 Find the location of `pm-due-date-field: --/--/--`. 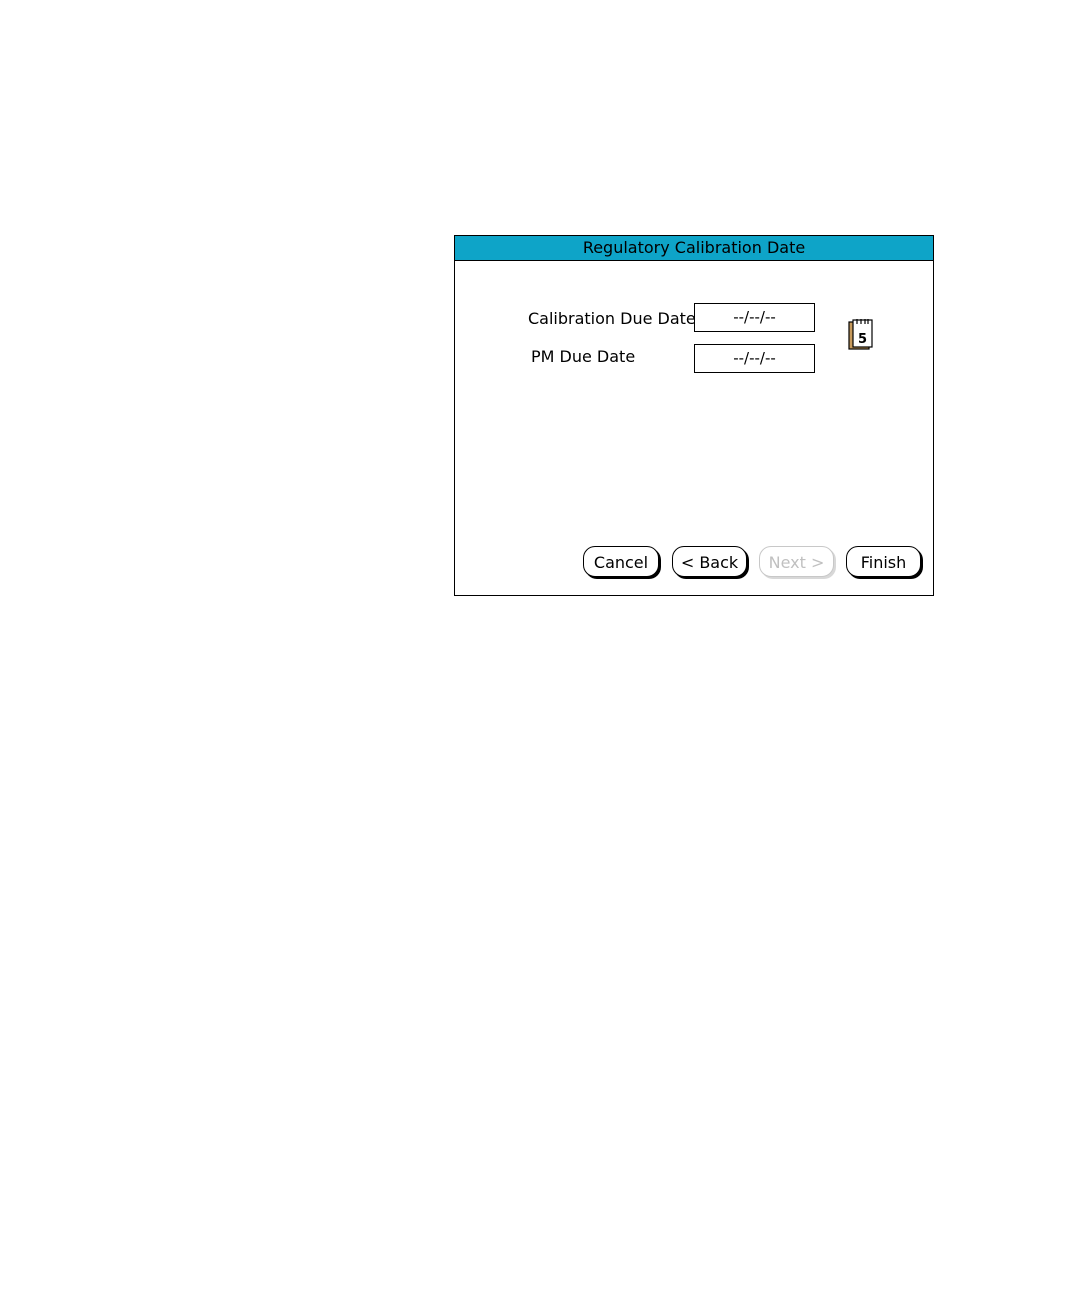

pm-due-date-field: --/--/-- is located at coordinates (754, 358).